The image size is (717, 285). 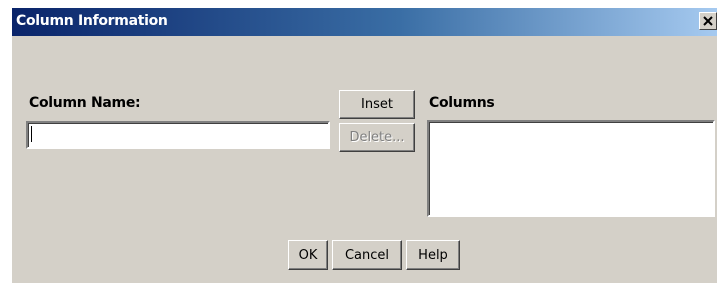 I want to click on cancel-button-label: Cancel, so click(x=367, y=255).